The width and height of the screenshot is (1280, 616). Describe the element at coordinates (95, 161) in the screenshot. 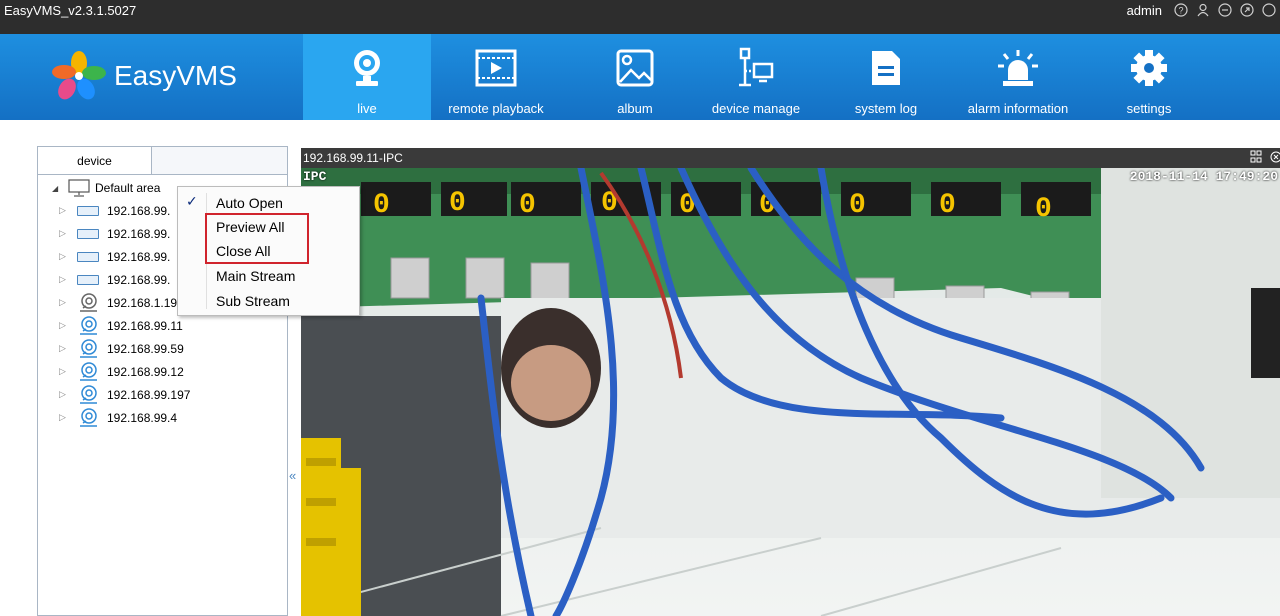

I see `tab-device: device` at that location.